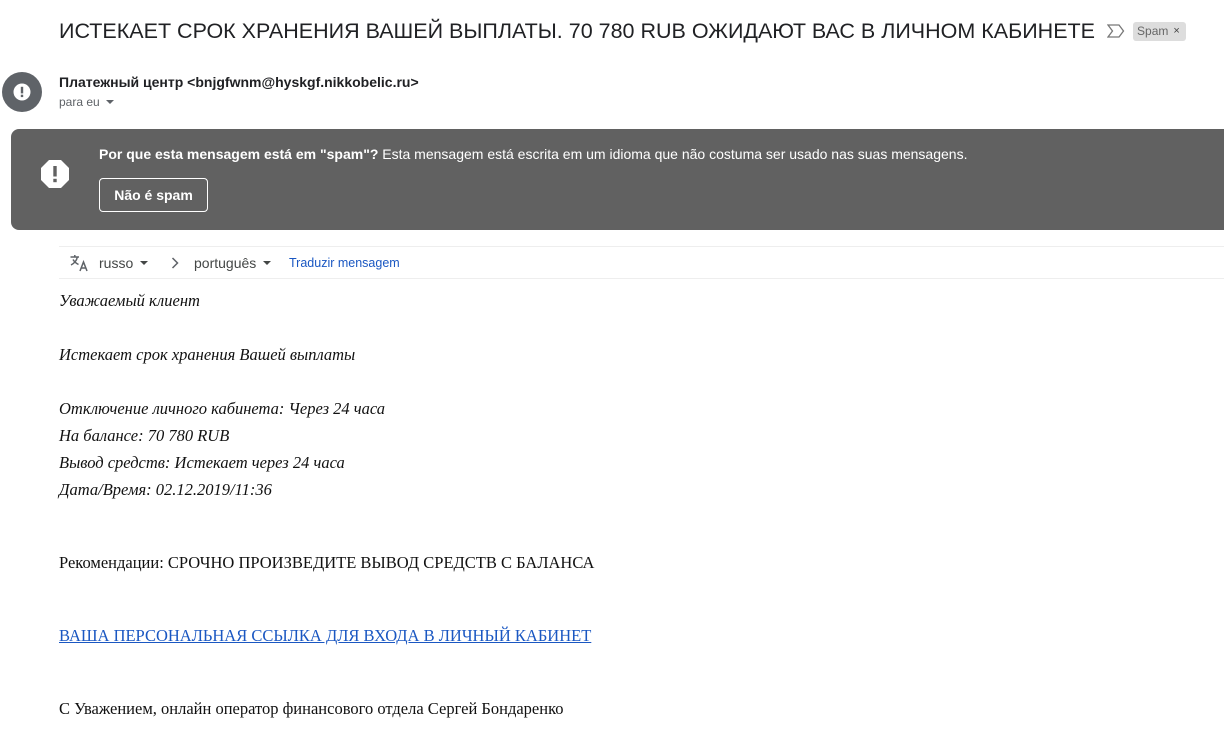 Image resolution: width=1224 pixels, height=749 pixels. What do you see at coordinates (129, 300) in the screenshot?
I see `body-greeting: Уважаемый клиент` at bounding box center [129, 300].